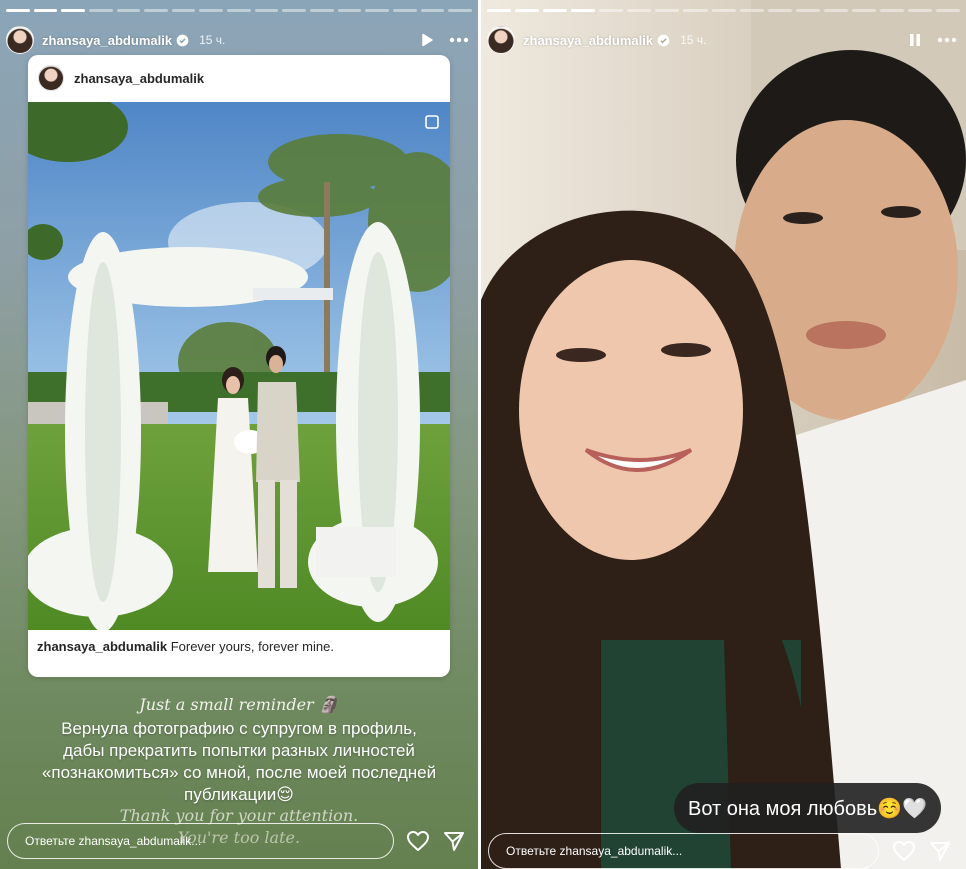 Image resolution: width=966 pixels, height=869 pixels. Describe the element at coordinates (102, 646) in the screenshot. I see `caption-username: zhansaya_abdumalik` at that location.